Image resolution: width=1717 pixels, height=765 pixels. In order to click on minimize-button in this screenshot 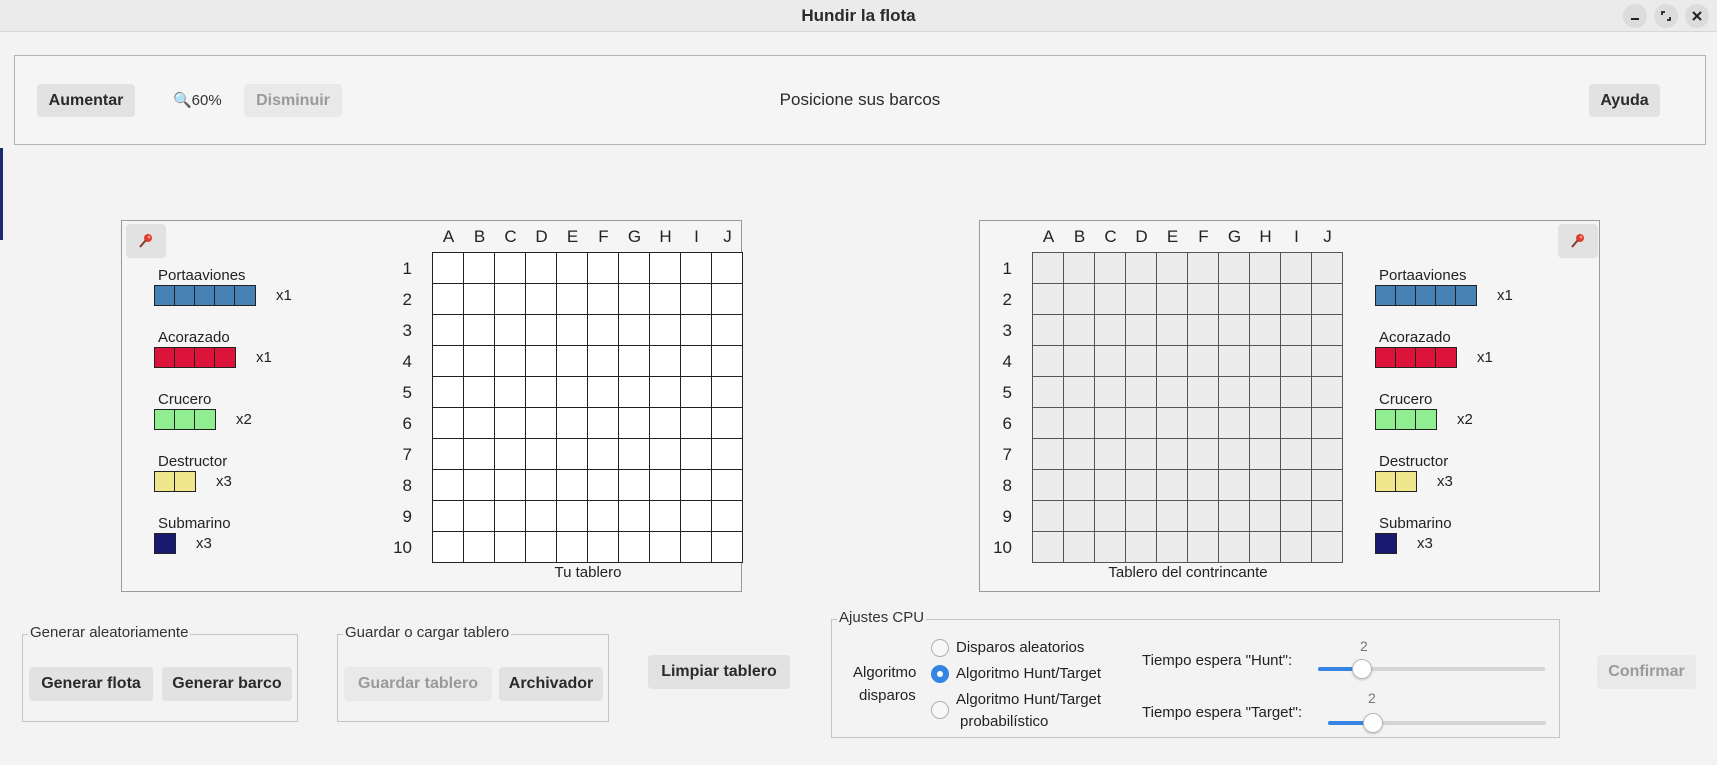, I will do `click(1635, 16)`.